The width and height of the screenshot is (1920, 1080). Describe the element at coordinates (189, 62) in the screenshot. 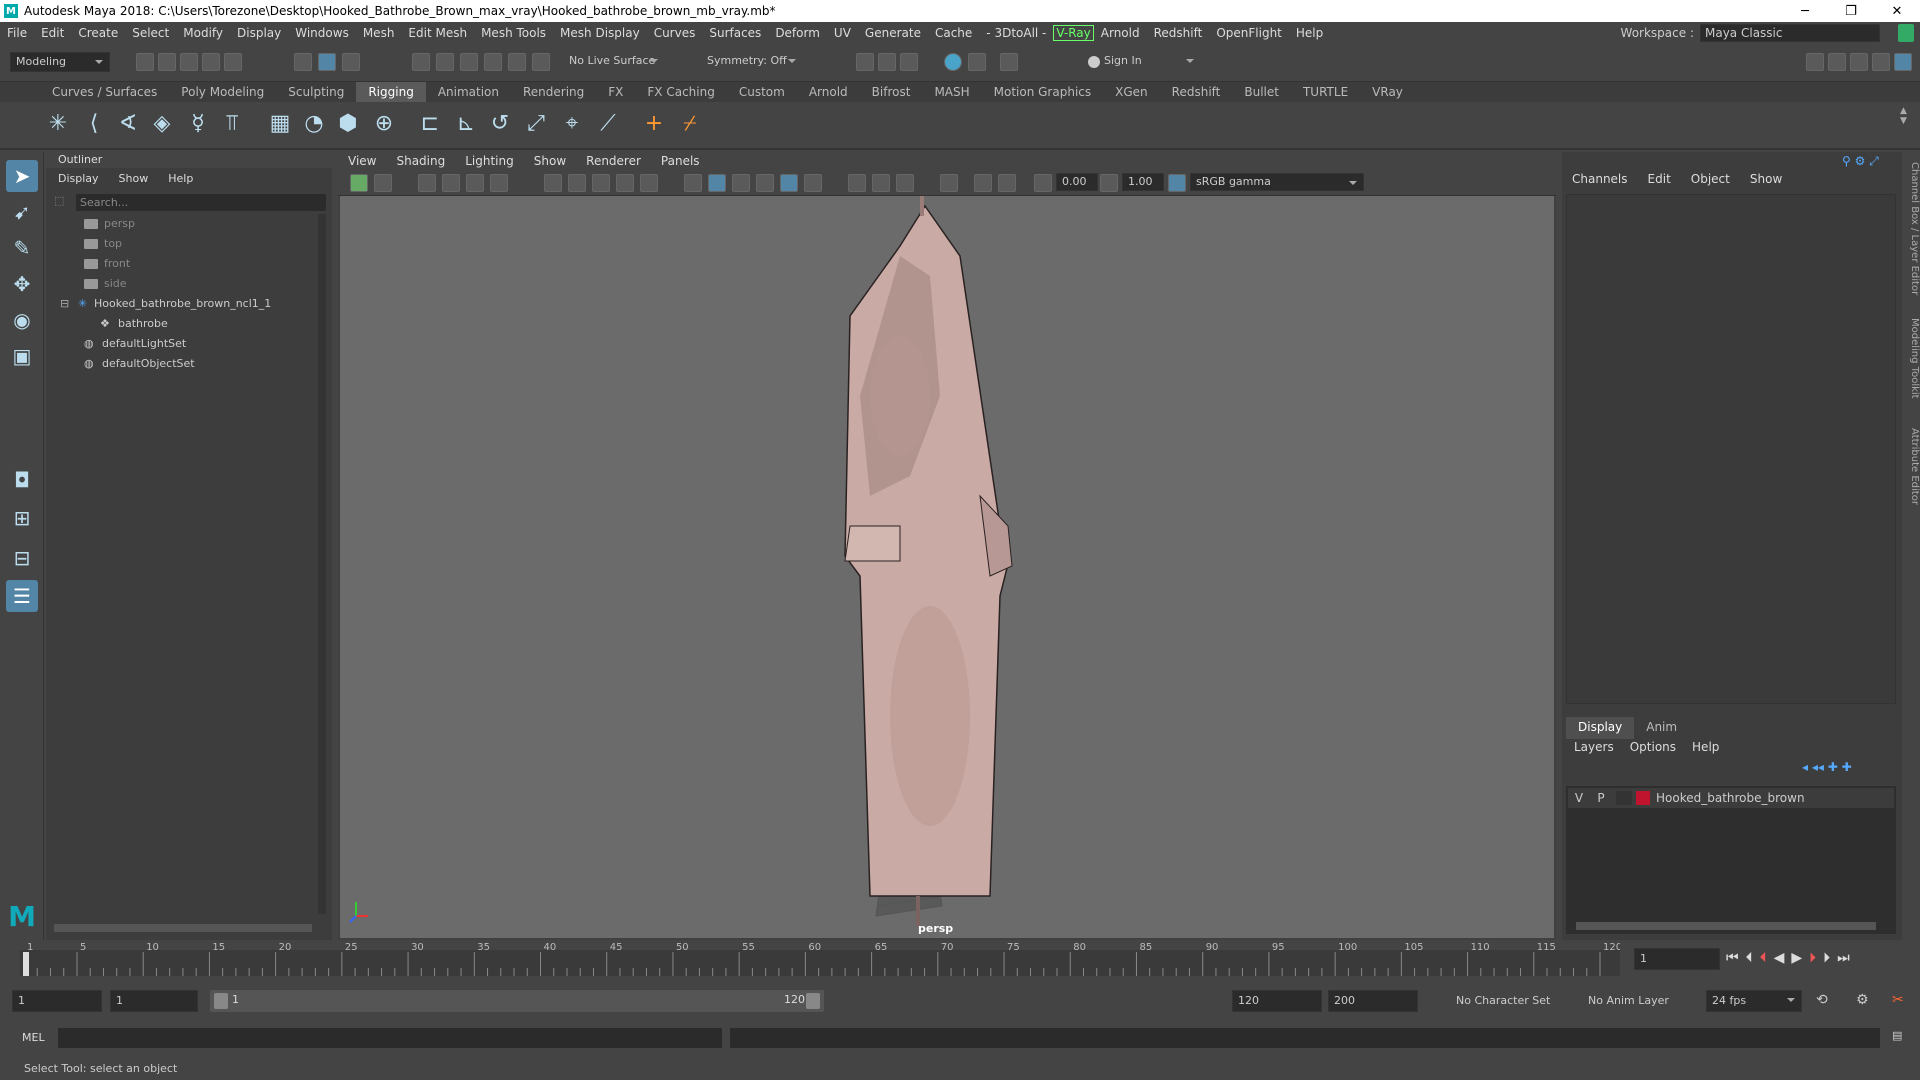

I see `save-scene-icon` at that location.